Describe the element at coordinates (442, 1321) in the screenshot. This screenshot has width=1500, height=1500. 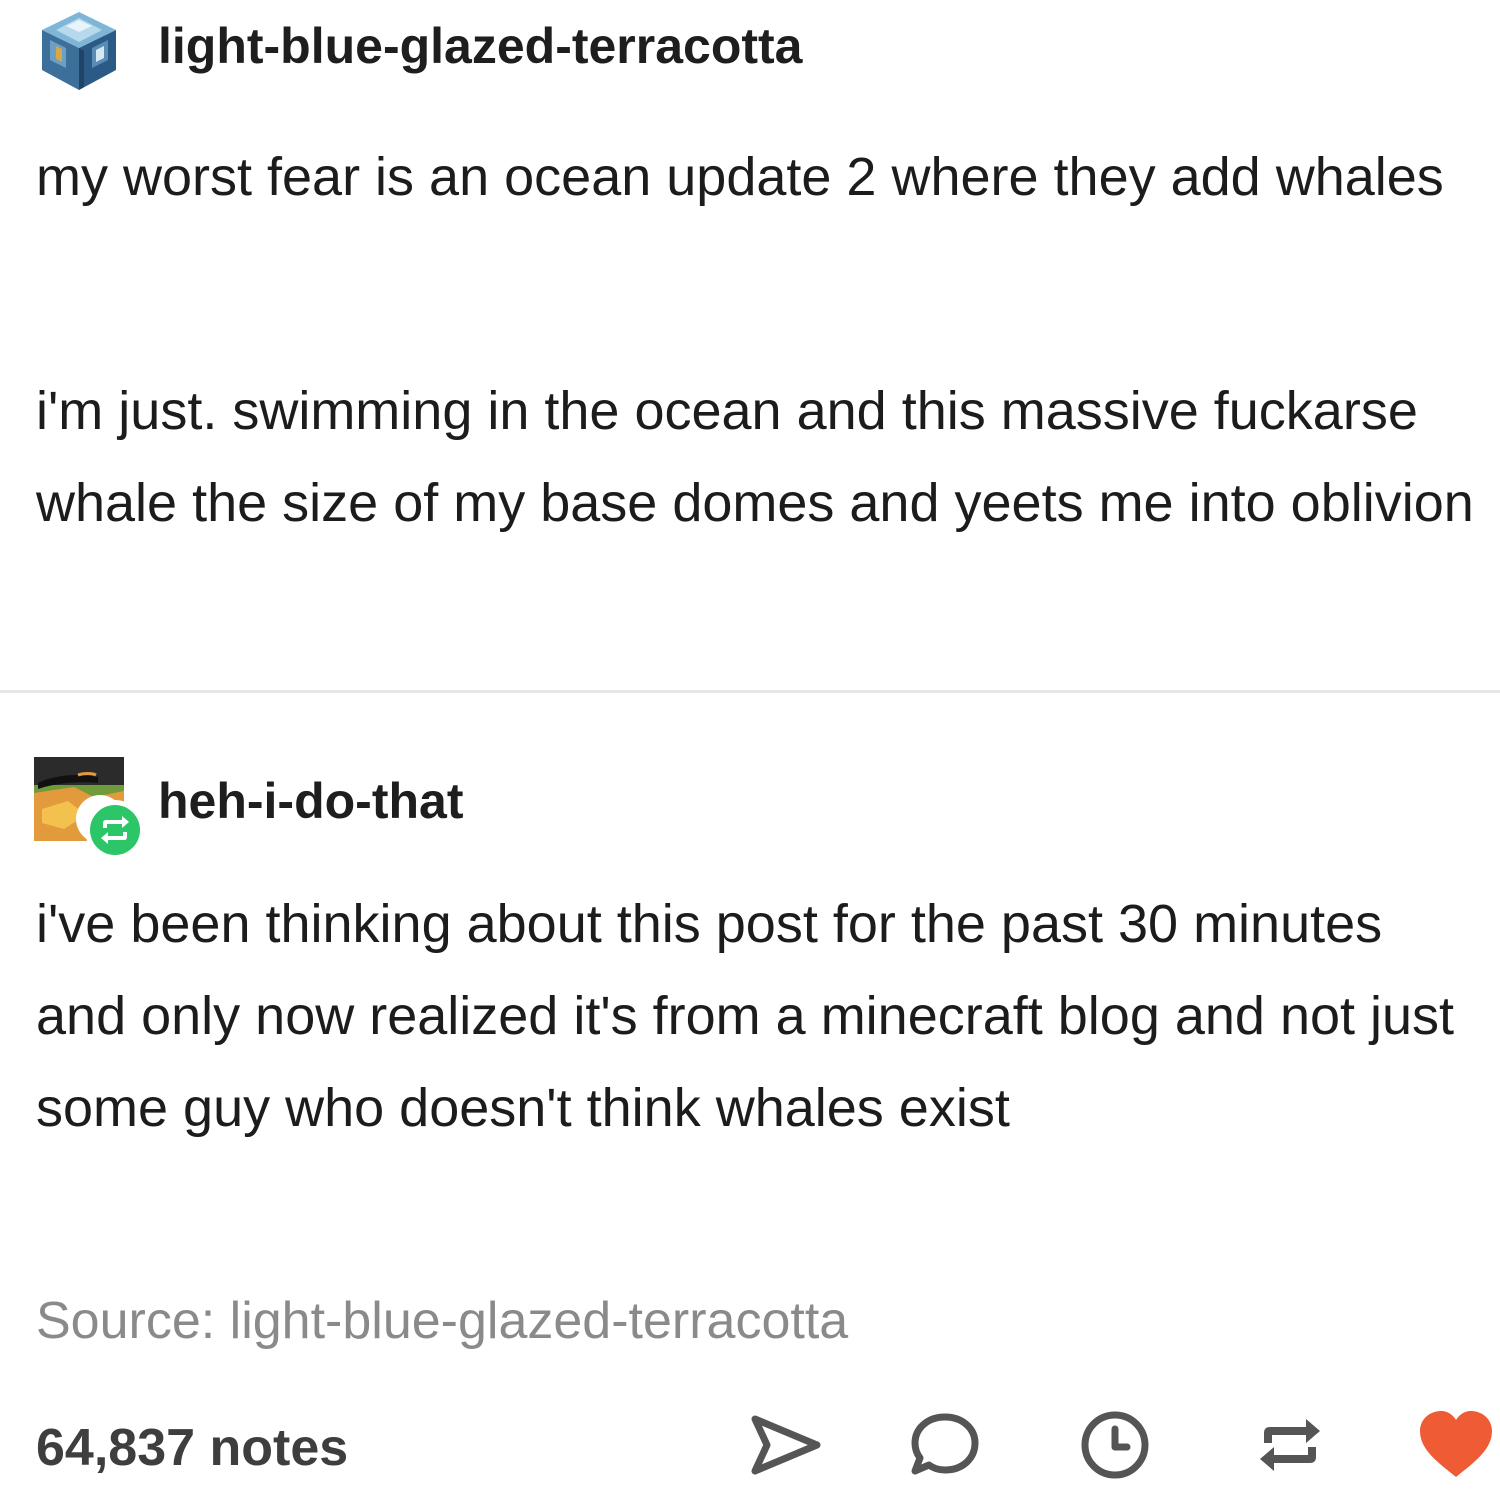
I see `source-link: Source: light-blue-glazed-terracotta` at that location.